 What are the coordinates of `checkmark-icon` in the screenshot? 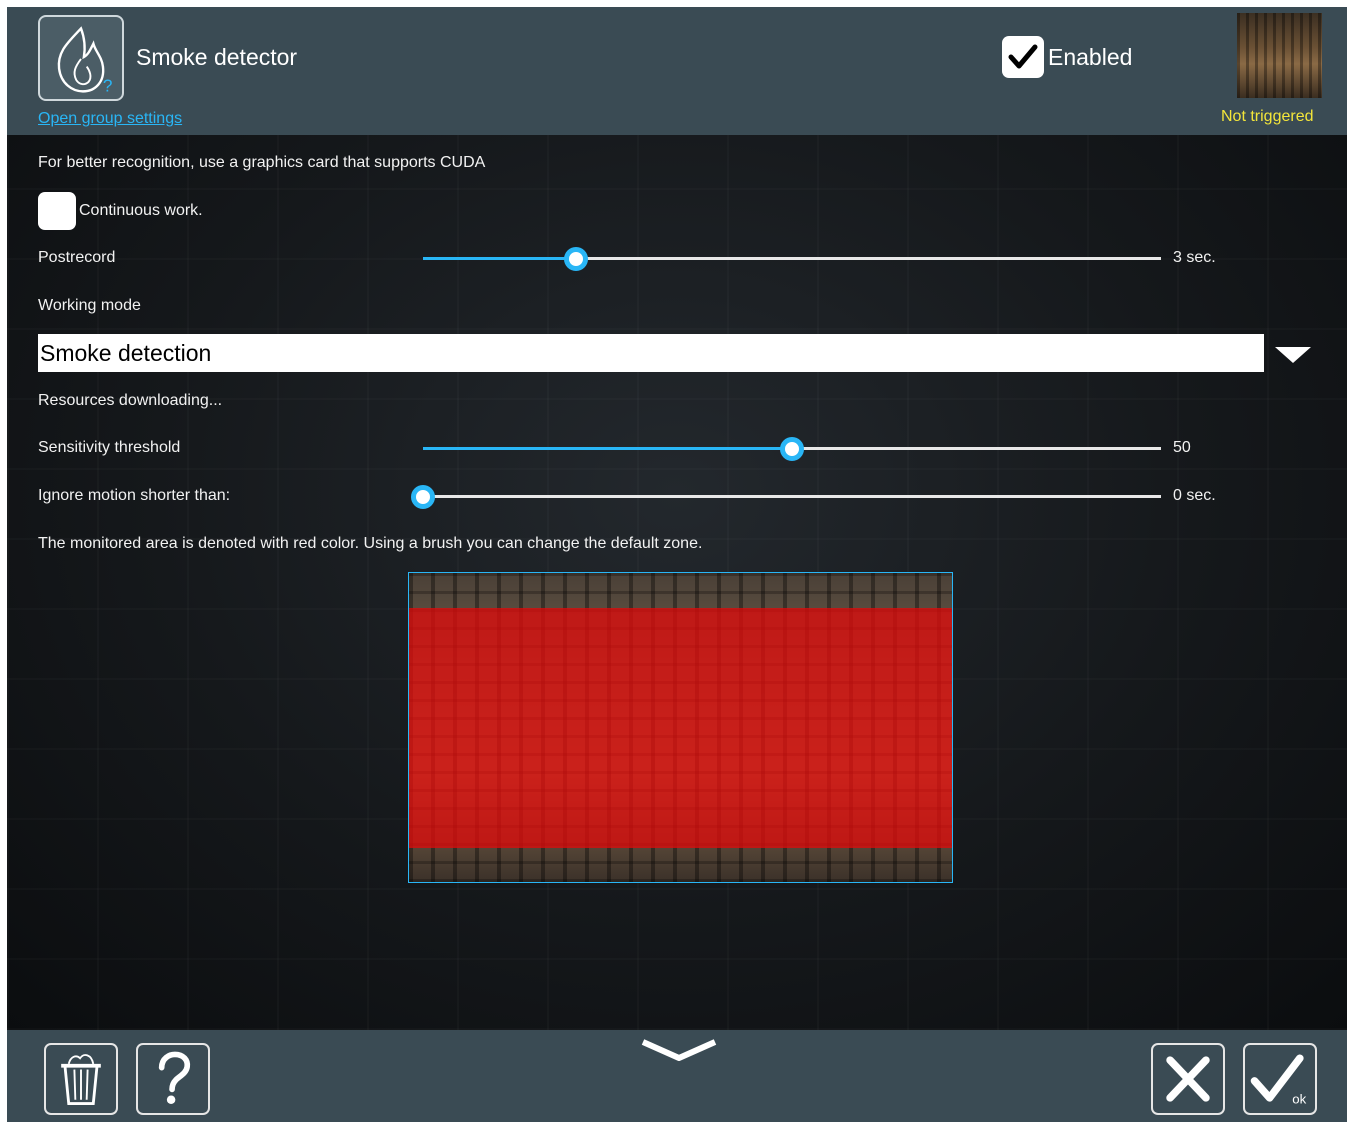 It's located at (1023, 56).